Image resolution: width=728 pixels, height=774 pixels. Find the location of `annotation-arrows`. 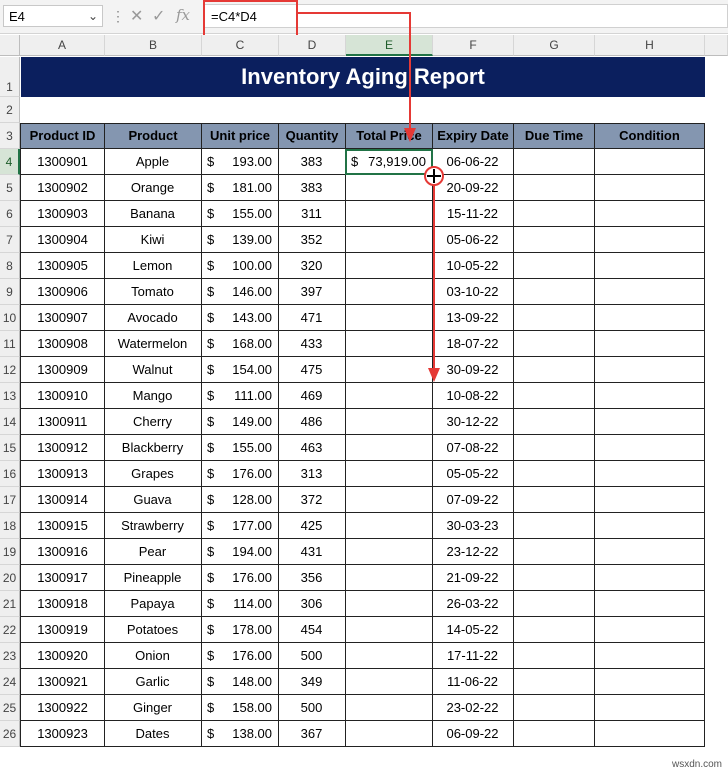

annotation-arrows is located at coordinates (371, 197).